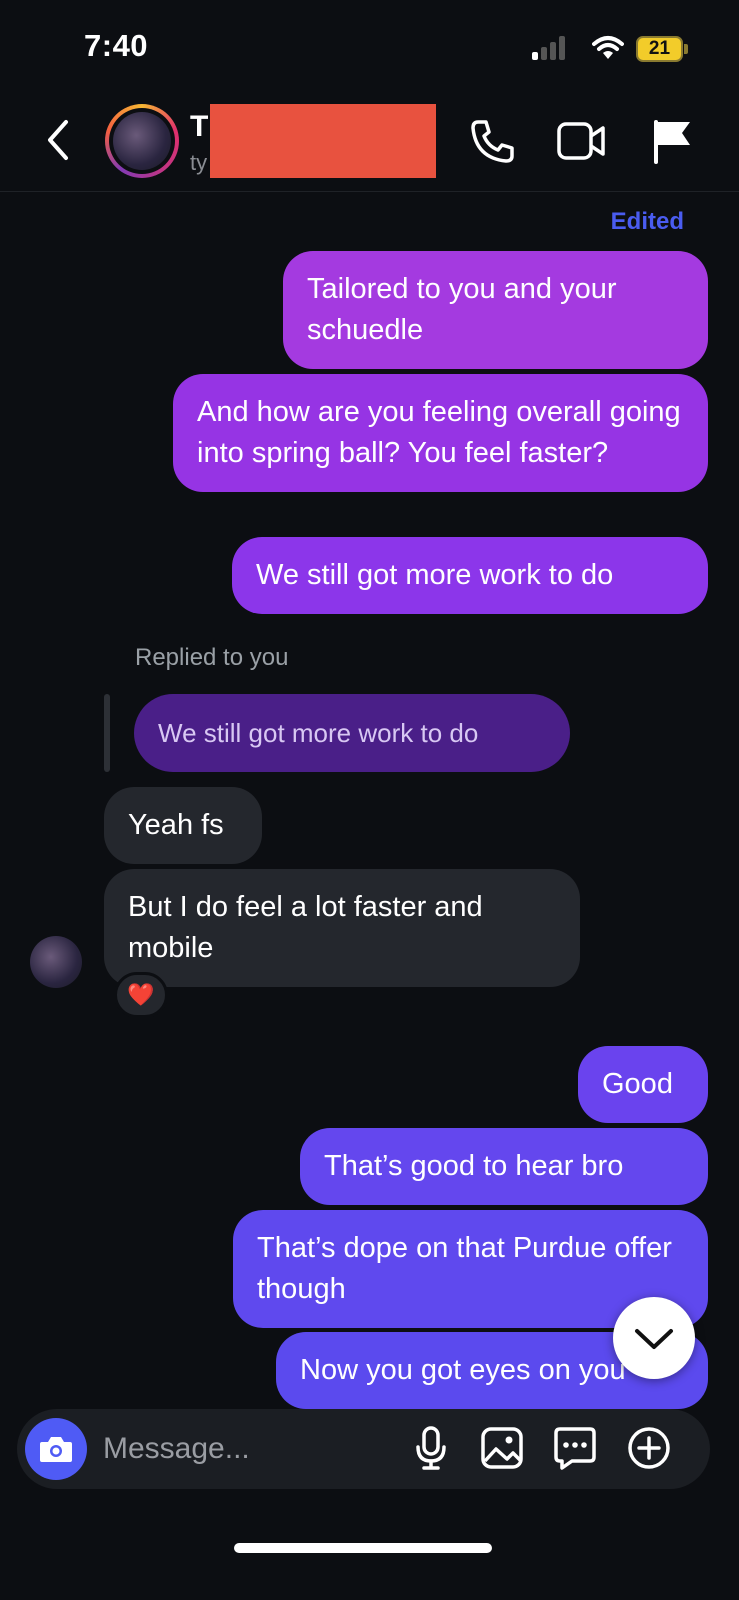 The height and width of the screenshot is (1600, 739). Describe the element at coordinates (647, 221) in the screenshot. I see `edited-label: Edited` at that location.